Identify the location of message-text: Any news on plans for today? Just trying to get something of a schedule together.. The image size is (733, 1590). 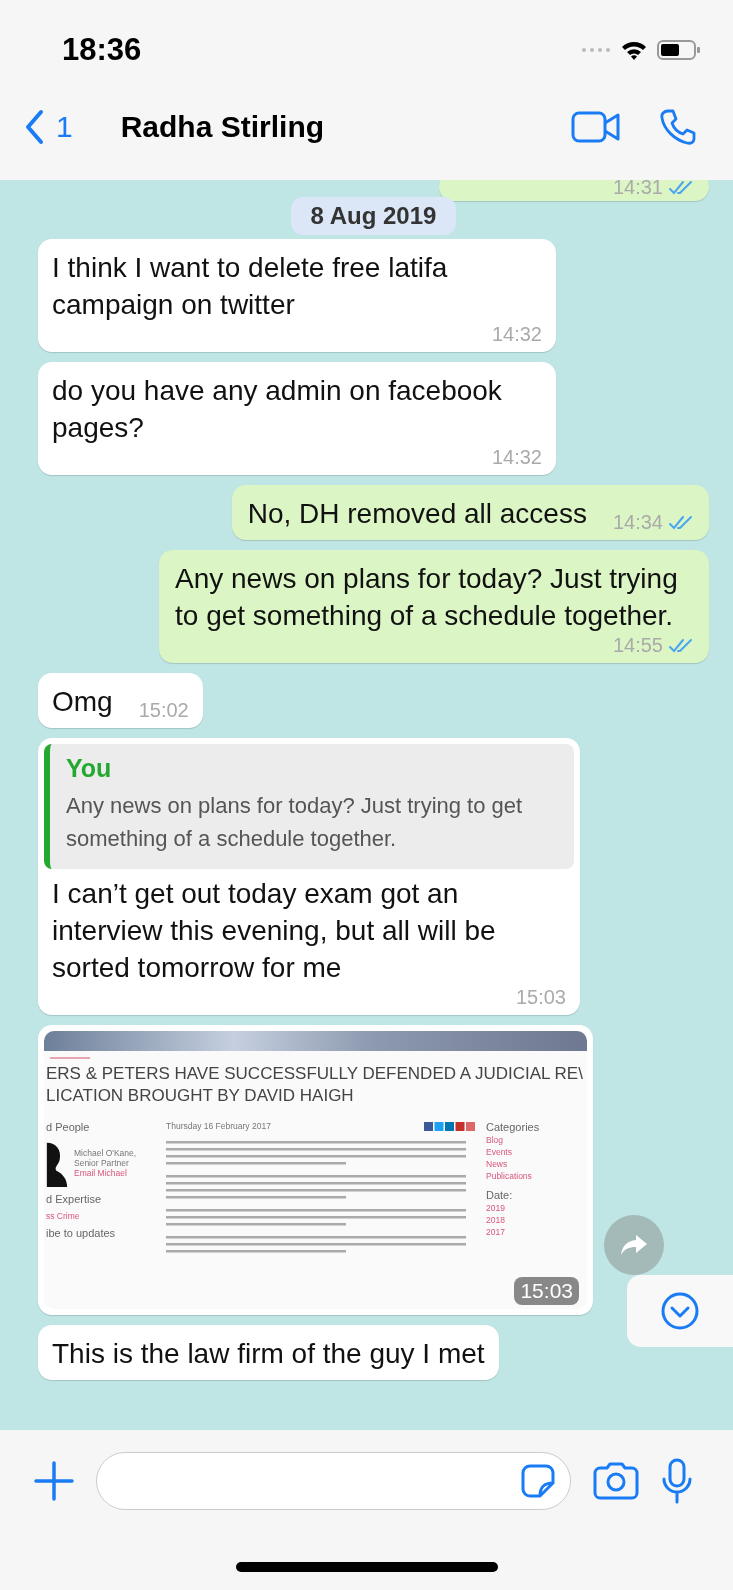
(427, 597).